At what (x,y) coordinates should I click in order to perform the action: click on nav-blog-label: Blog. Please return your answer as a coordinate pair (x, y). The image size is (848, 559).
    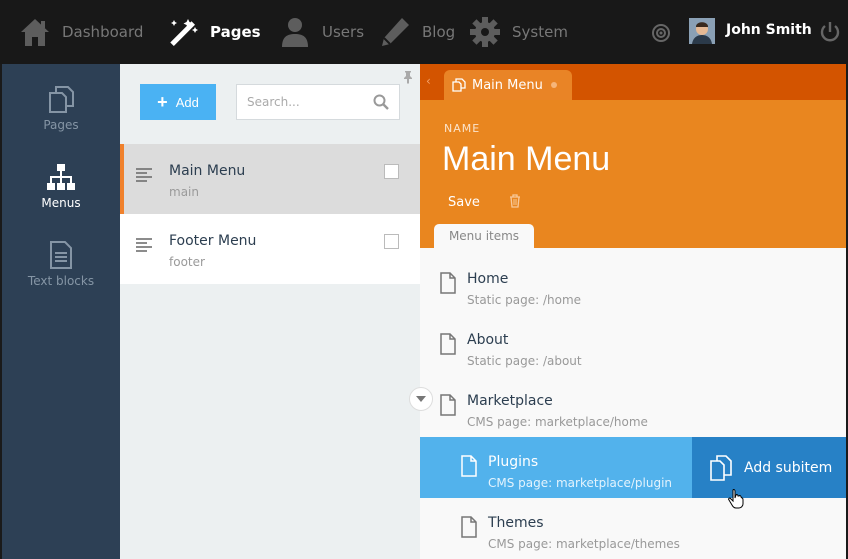
    Looking at the image, I should click on (439, 32).